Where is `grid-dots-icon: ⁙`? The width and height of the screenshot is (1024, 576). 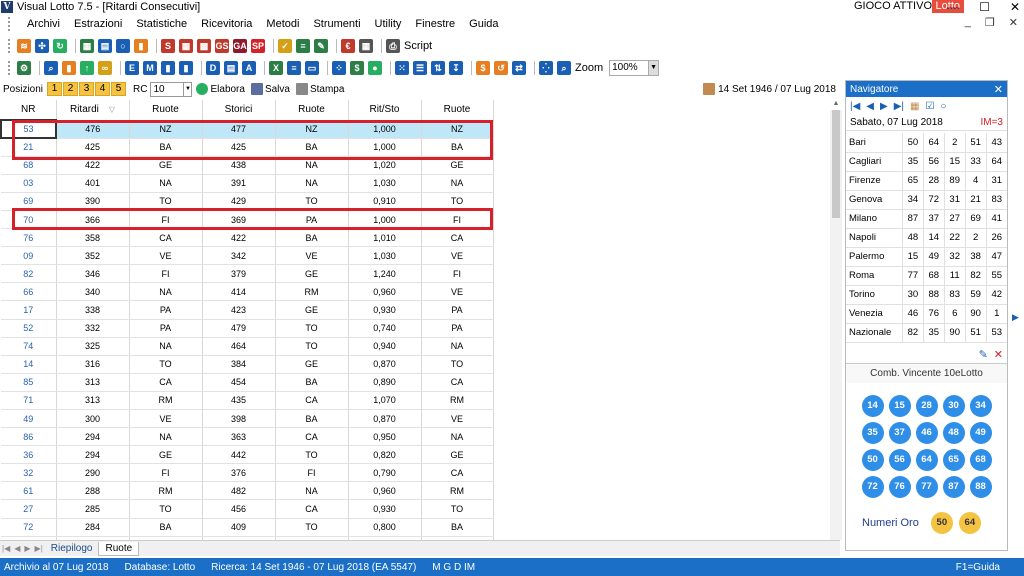 grid-dots-icon: ⁙ is located at coordinates (402, 68).